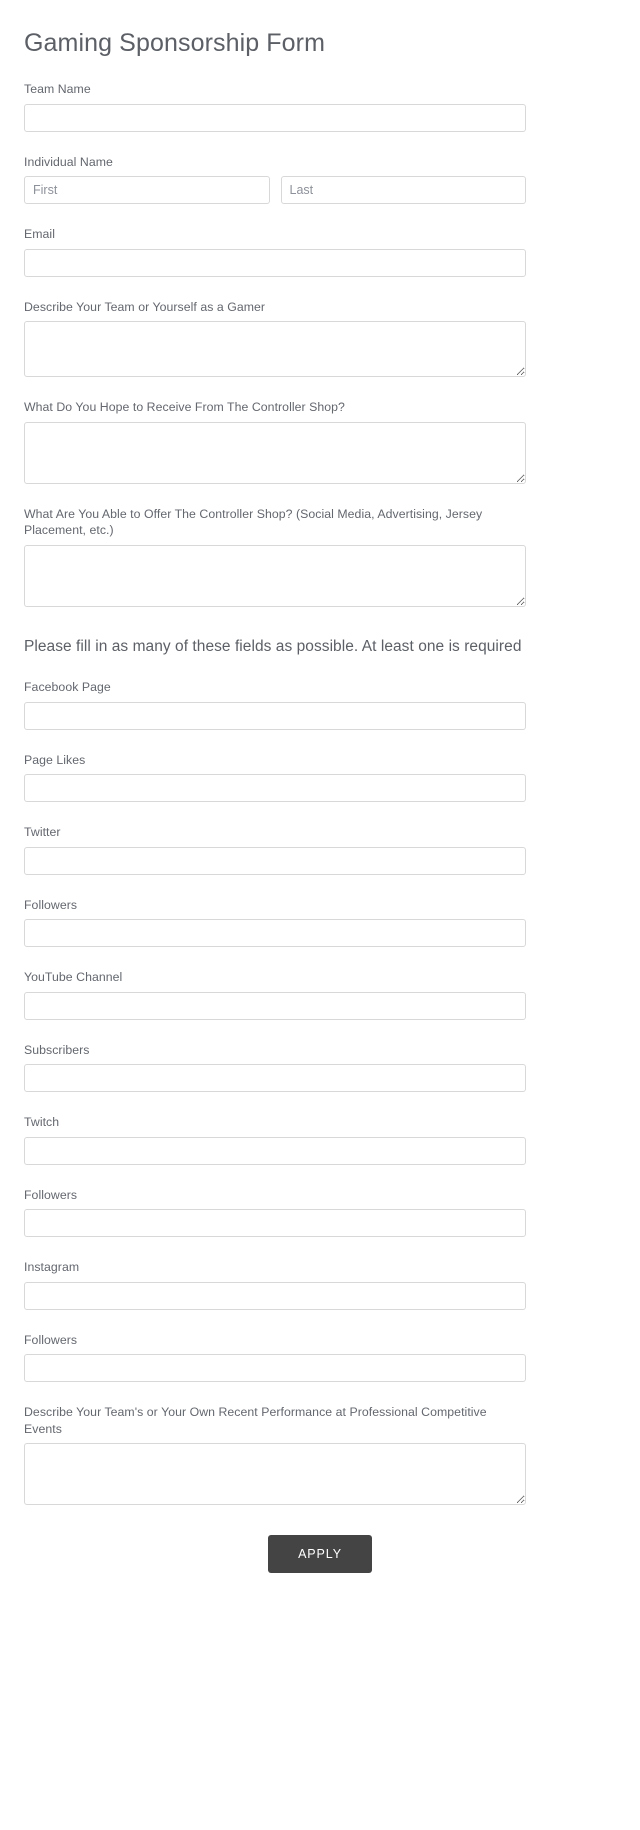 This screenshot has height=1830, width=640. What do you see at coordinates (68, 161) in the screenshot?
I see `label-individual-name: Individual Name` at bounding box center [68, 161].